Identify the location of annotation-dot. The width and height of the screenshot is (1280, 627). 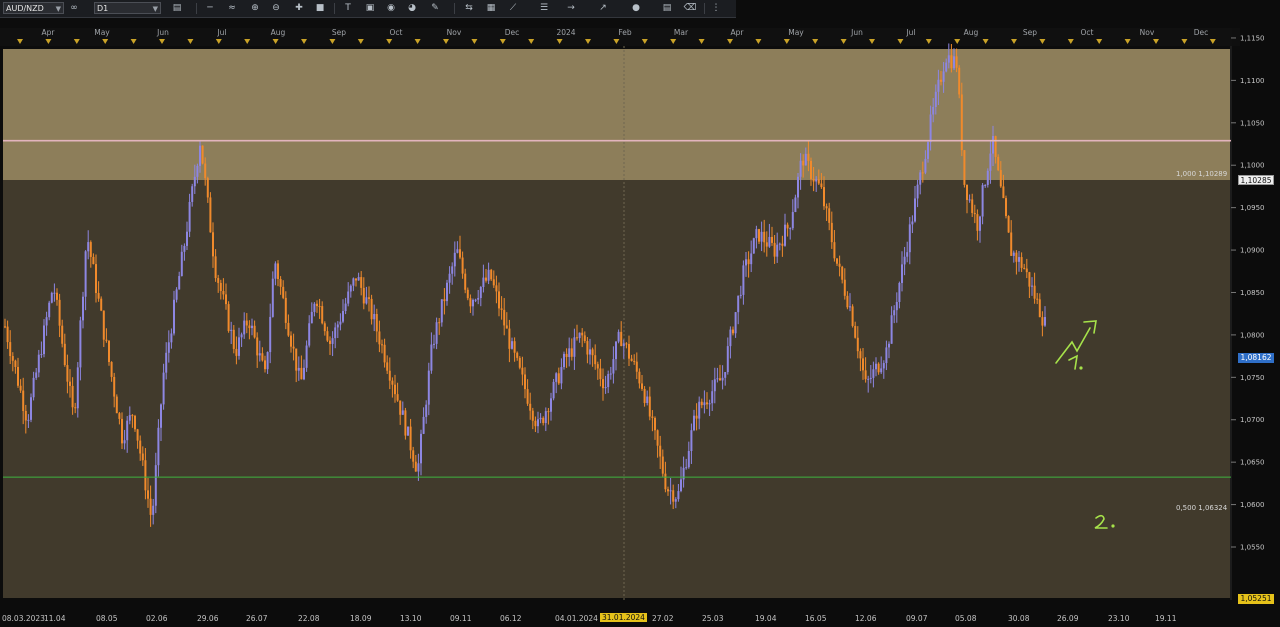
(1081, 368).